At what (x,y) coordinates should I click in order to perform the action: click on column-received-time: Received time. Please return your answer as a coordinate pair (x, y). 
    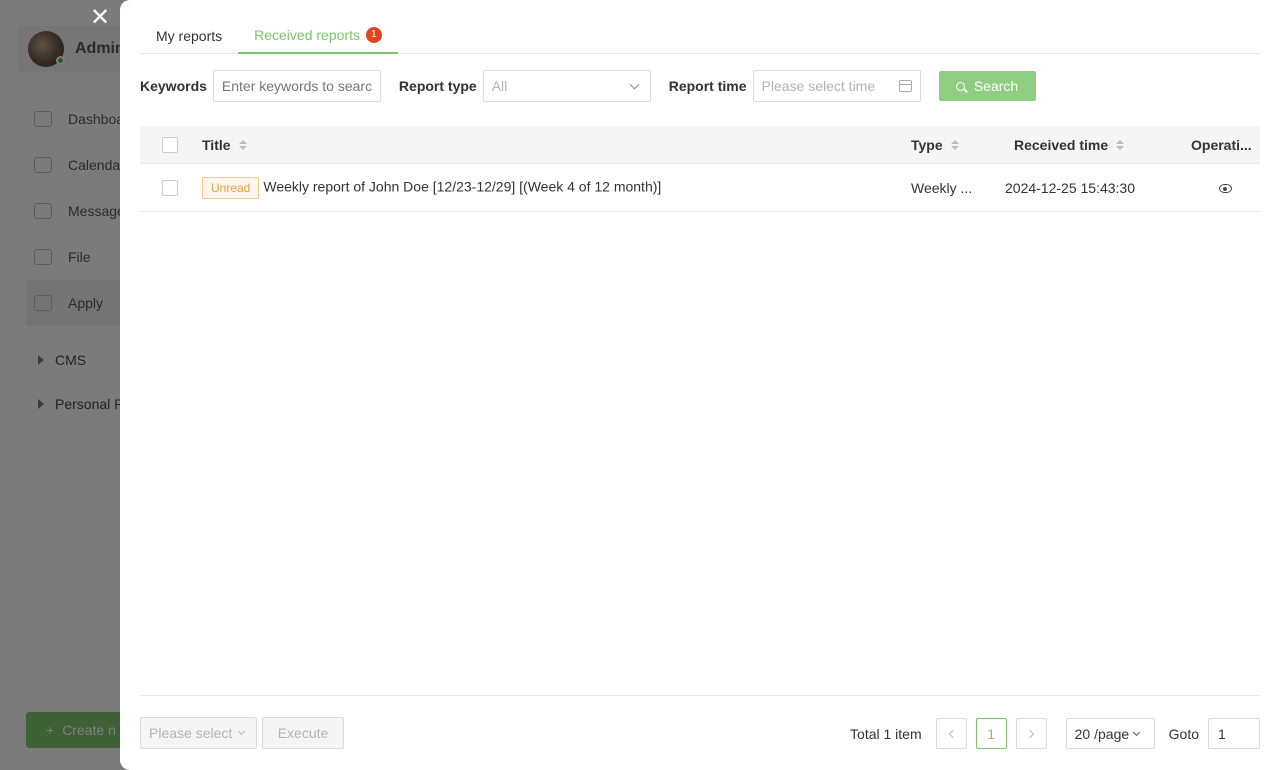
    Looking at the image, I should click on (1097, 145).